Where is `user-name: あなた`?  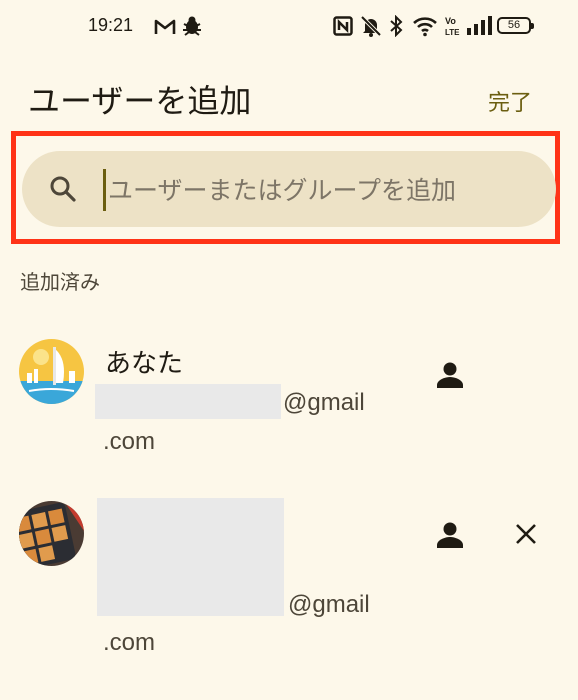
user-name: あなた is located at coordinates (144, 364).